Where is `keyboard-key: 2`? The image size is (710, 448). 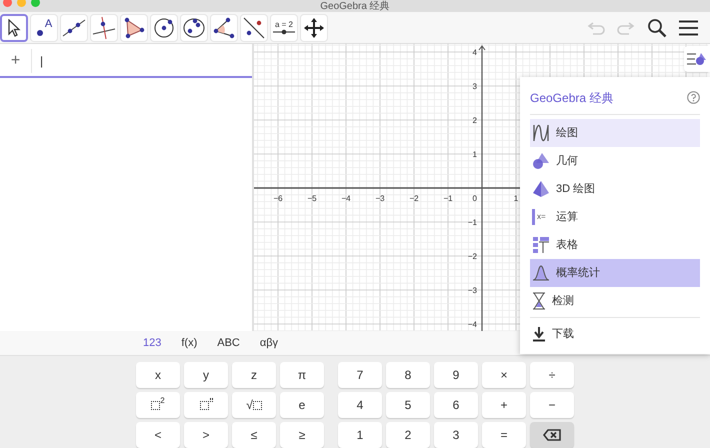
keyboard-key: 2 is located at coordinates (408, 435).